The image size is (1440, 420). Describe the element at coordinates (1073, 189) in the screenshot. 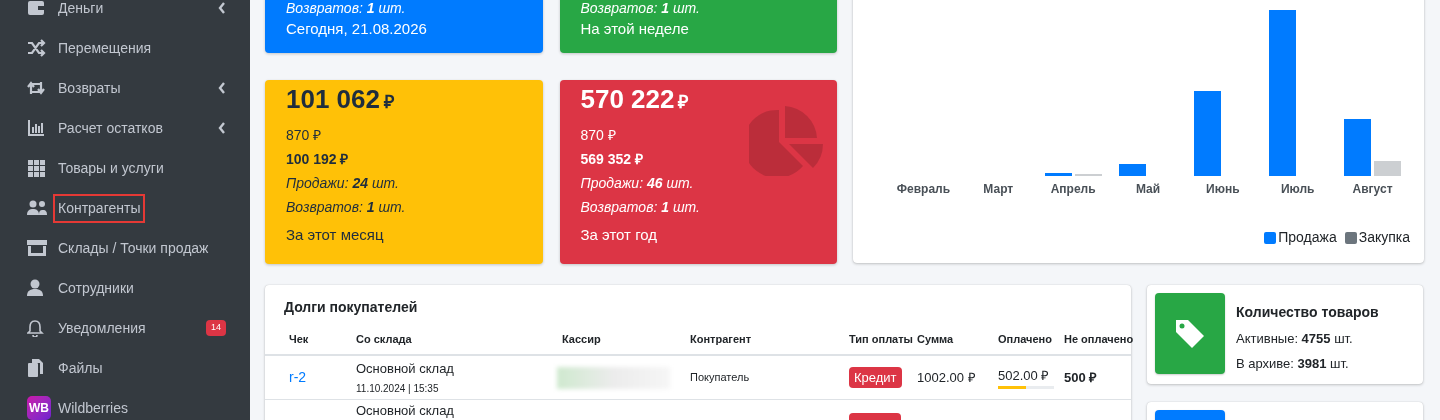

I see `axis-label: Апрель` at that location.